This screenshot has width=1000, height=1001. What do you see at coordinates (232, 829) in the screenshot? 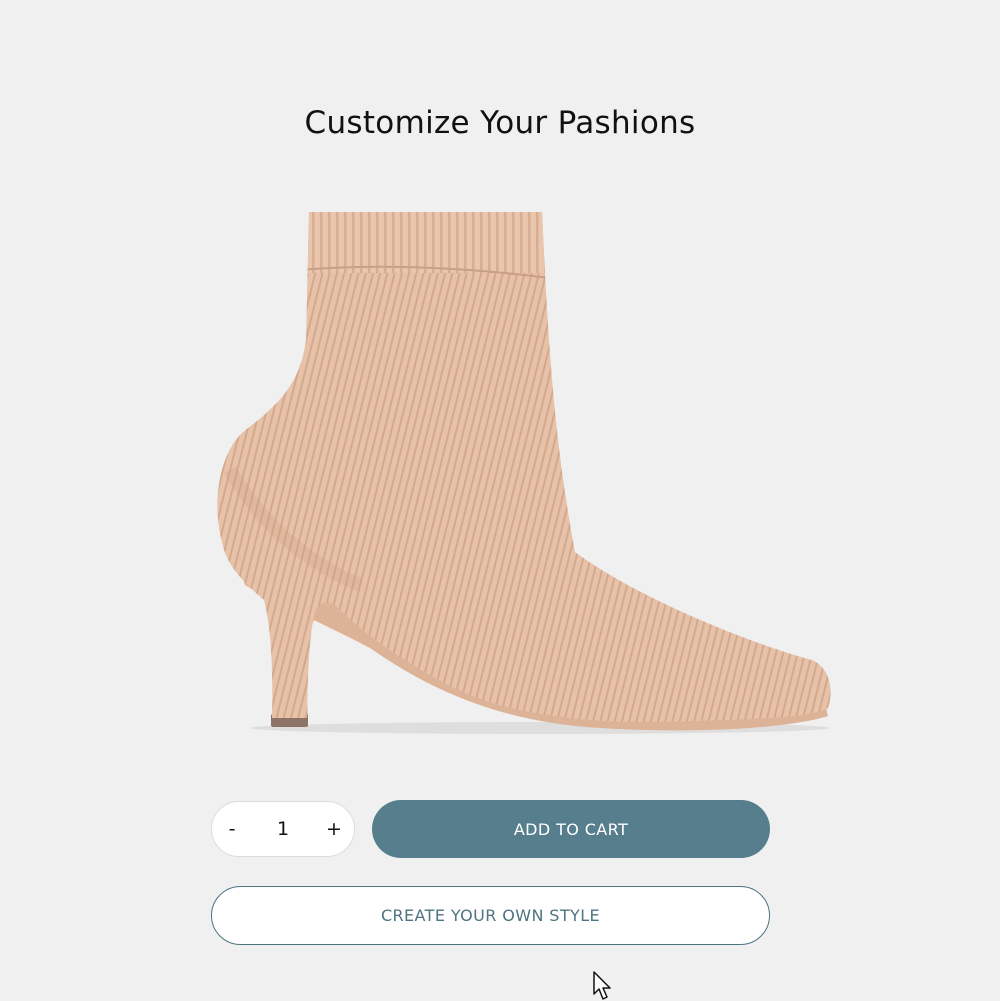
I see `decrement-button: -` at bounding box center [232, 829].